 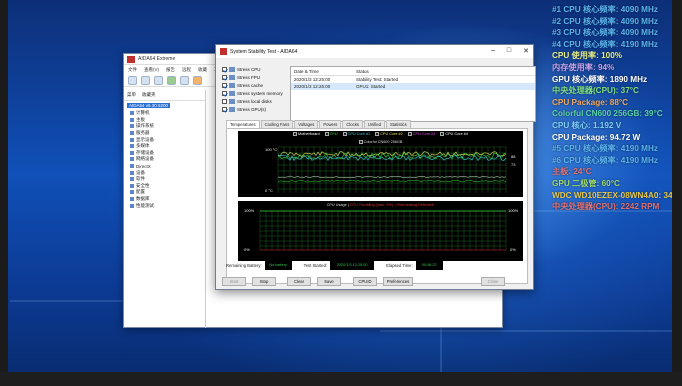 What do you see at coordinates (509, 51) in the screenshot?
I see `maximize-icon: □` at bounding box center [509, 51].